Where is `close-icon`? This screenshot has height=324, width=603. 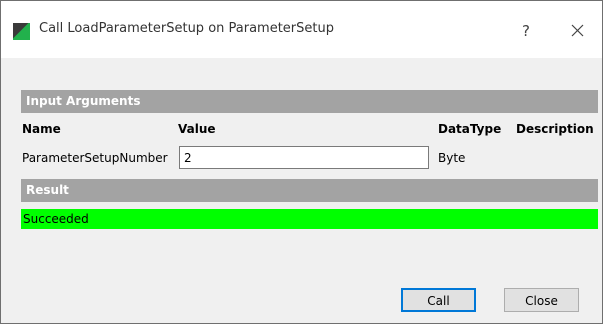 close-icon is located at coordinates (577, 30).